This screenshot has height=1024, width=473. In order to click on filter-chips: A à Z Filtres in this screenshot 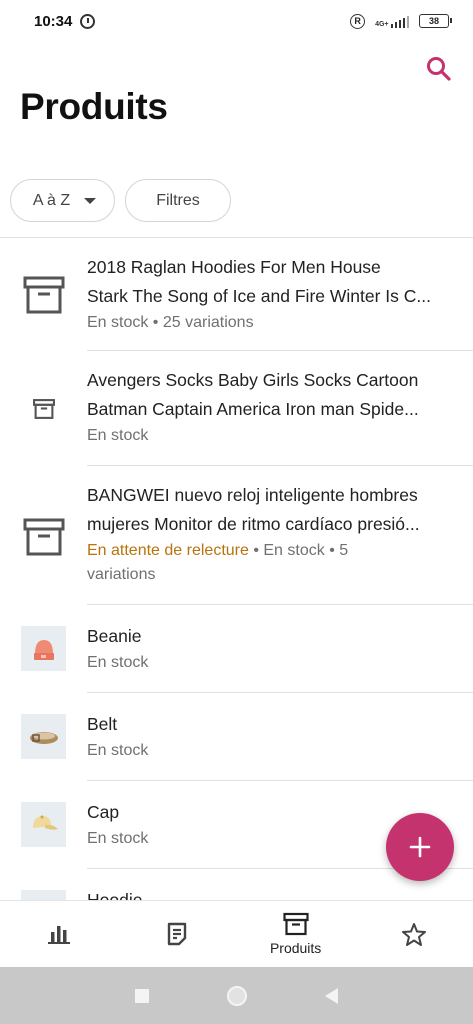, I will do `click(120, 200)`.